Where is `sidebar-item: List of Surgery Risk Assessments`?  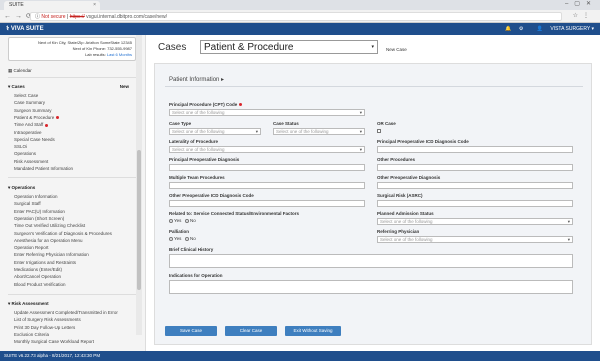
sidebar-item: List of Surgery Risk Assessments is located at coordinates (47, 319).